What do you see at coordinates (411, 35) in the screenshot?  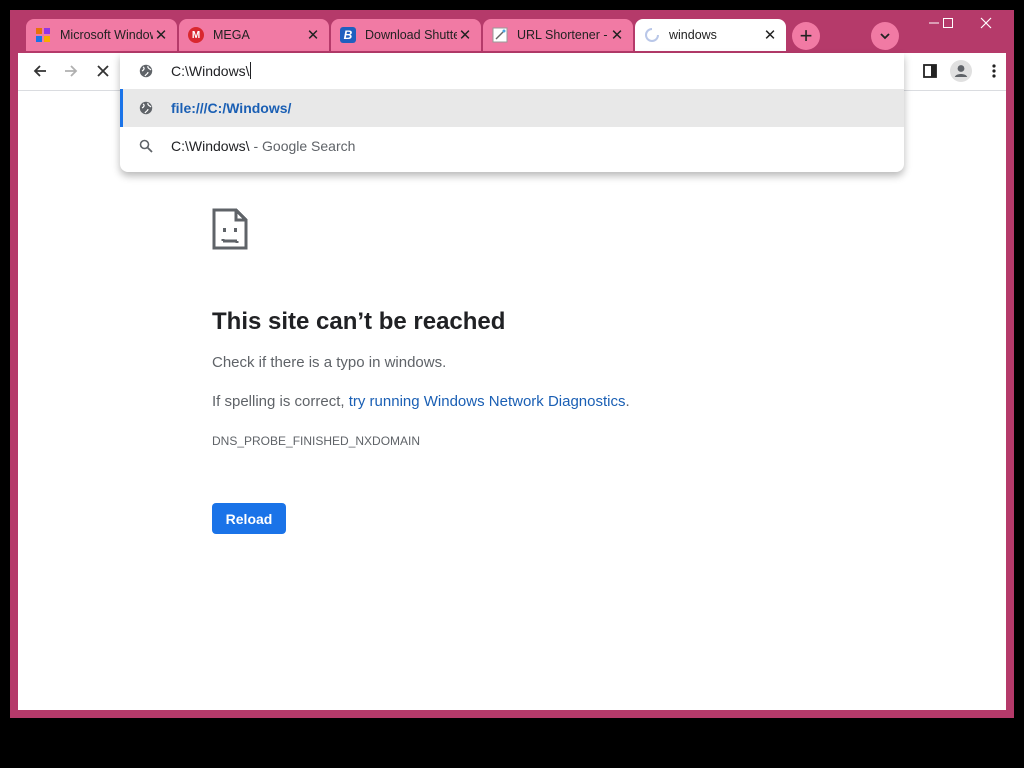 I see `tab-title: Download Shutter` at bounding box center [411, 35].